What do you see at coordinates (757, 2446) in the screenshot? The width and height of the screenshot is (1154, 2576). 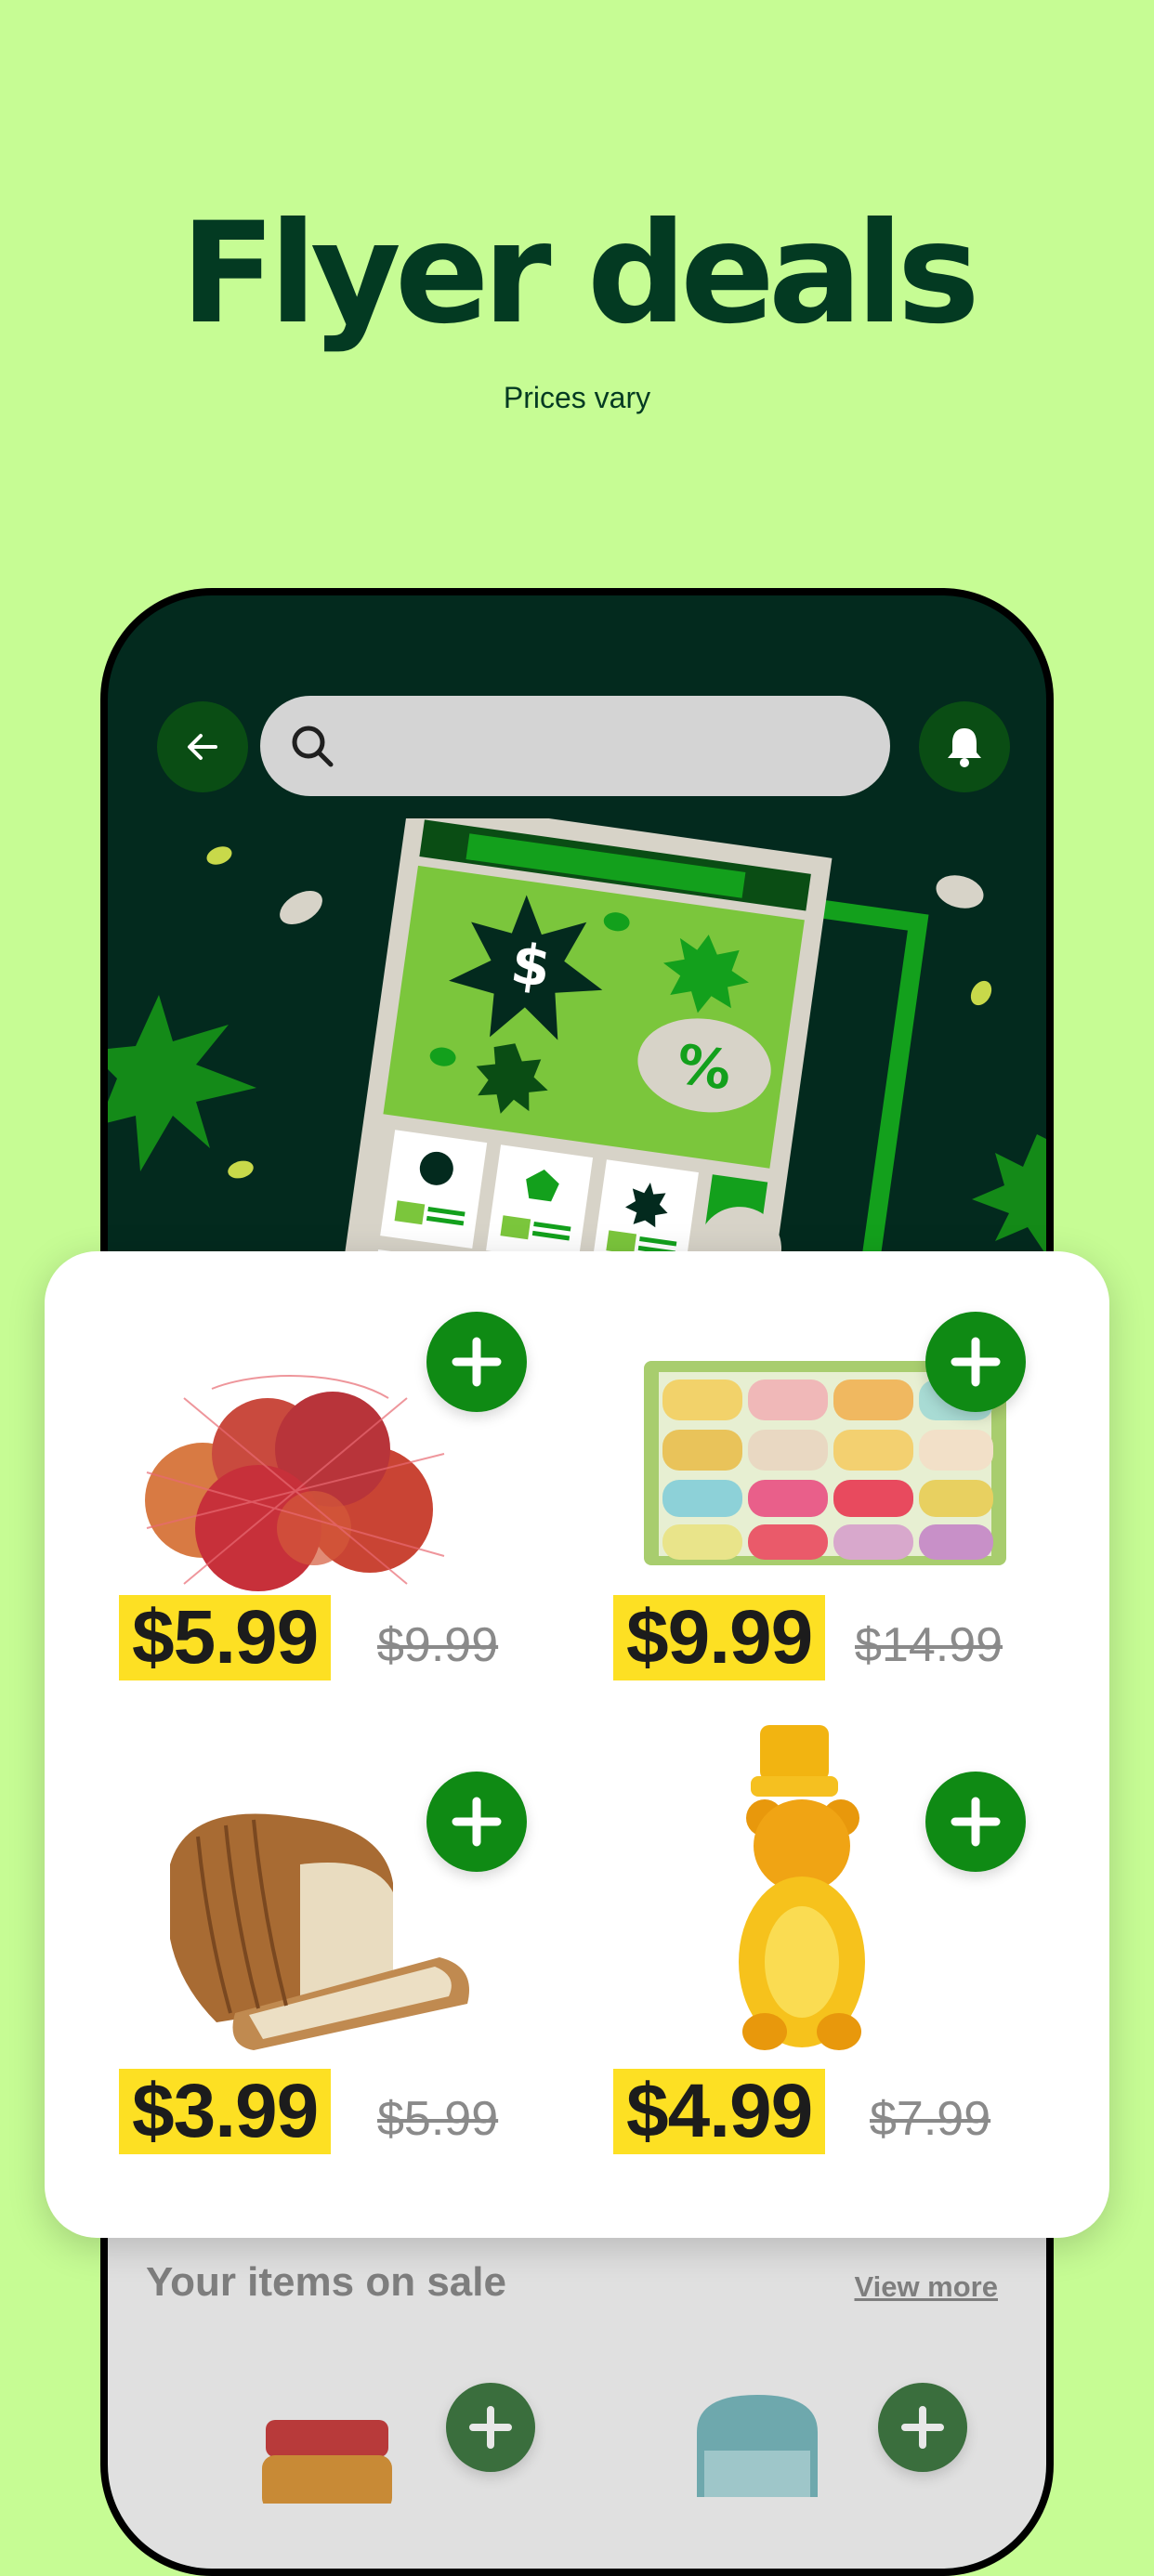 I see `dairy-bottle-thumbnail` at bounding box center [757, 2446].